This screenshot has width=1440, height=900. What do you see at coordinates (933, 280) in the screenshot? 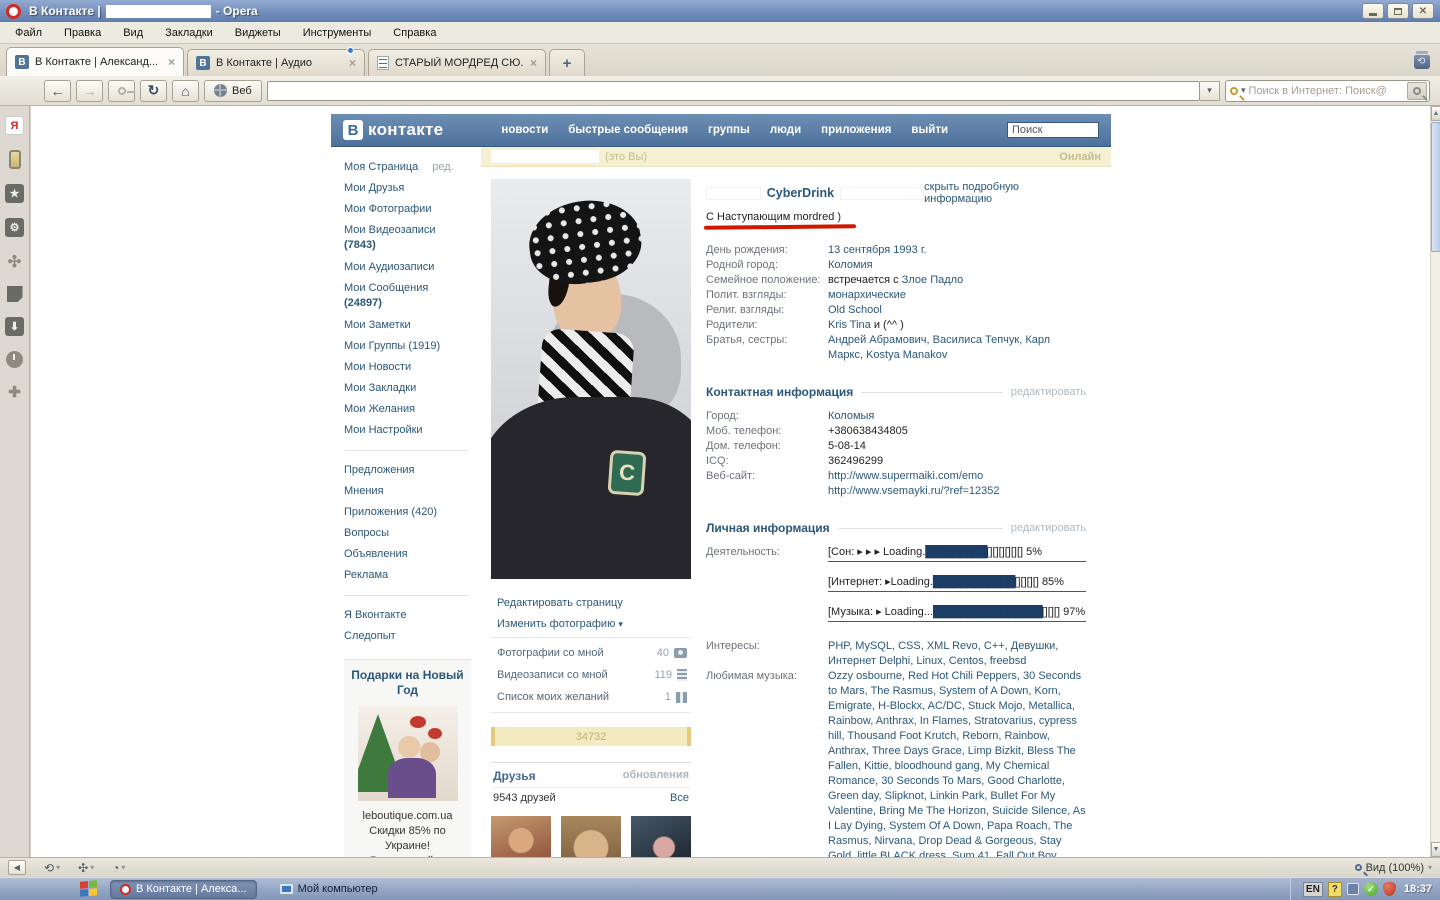
I see `info-link: Злое Падло` at bounding box center [933, 280].